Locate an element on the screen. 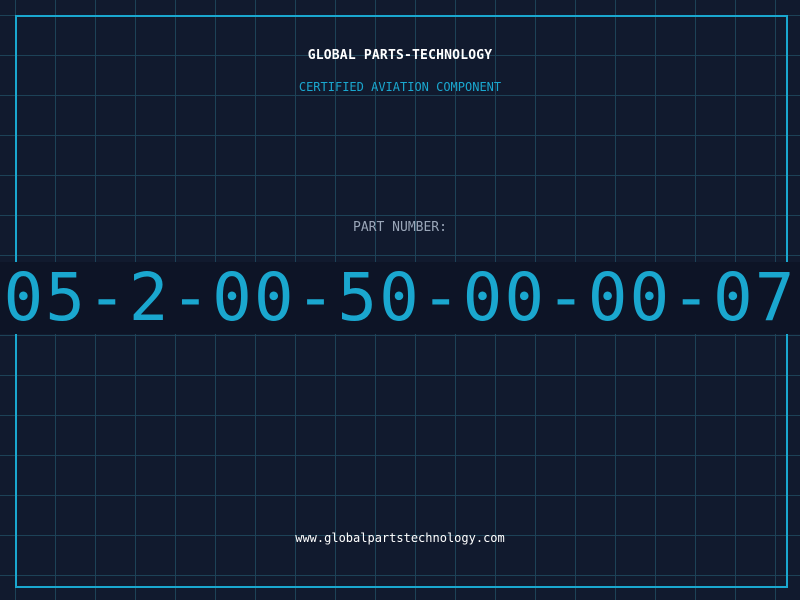 This screenshot has height=600, width=800. brand-title: GLOBAL PARTS-TECHNOLOGY is located at coordinates (400, 55).